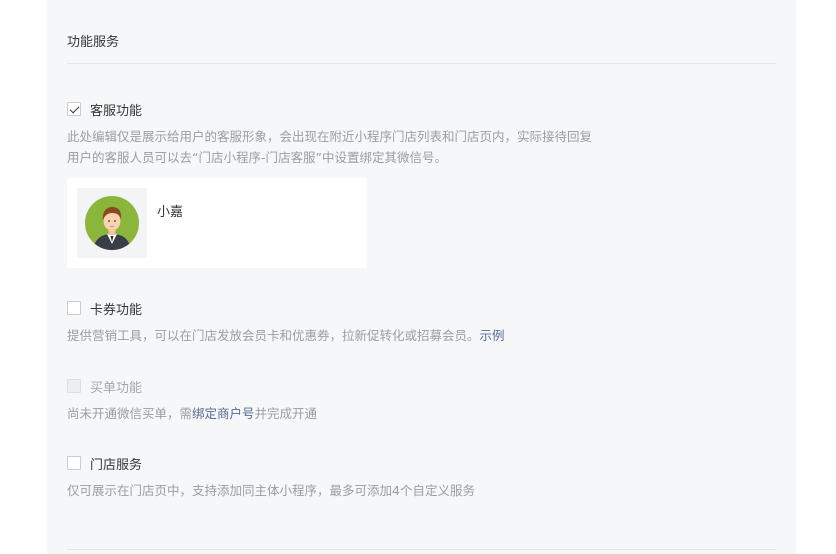 The height and width of the screenshot is (554, 836). Describe the element at coordinates (271, 477) in the screenshot. I see `feature-store-service: 门店服务 仅可展示在门店页中，支持添加同主体小程序，最多可添加4个自定义服务` at that location.